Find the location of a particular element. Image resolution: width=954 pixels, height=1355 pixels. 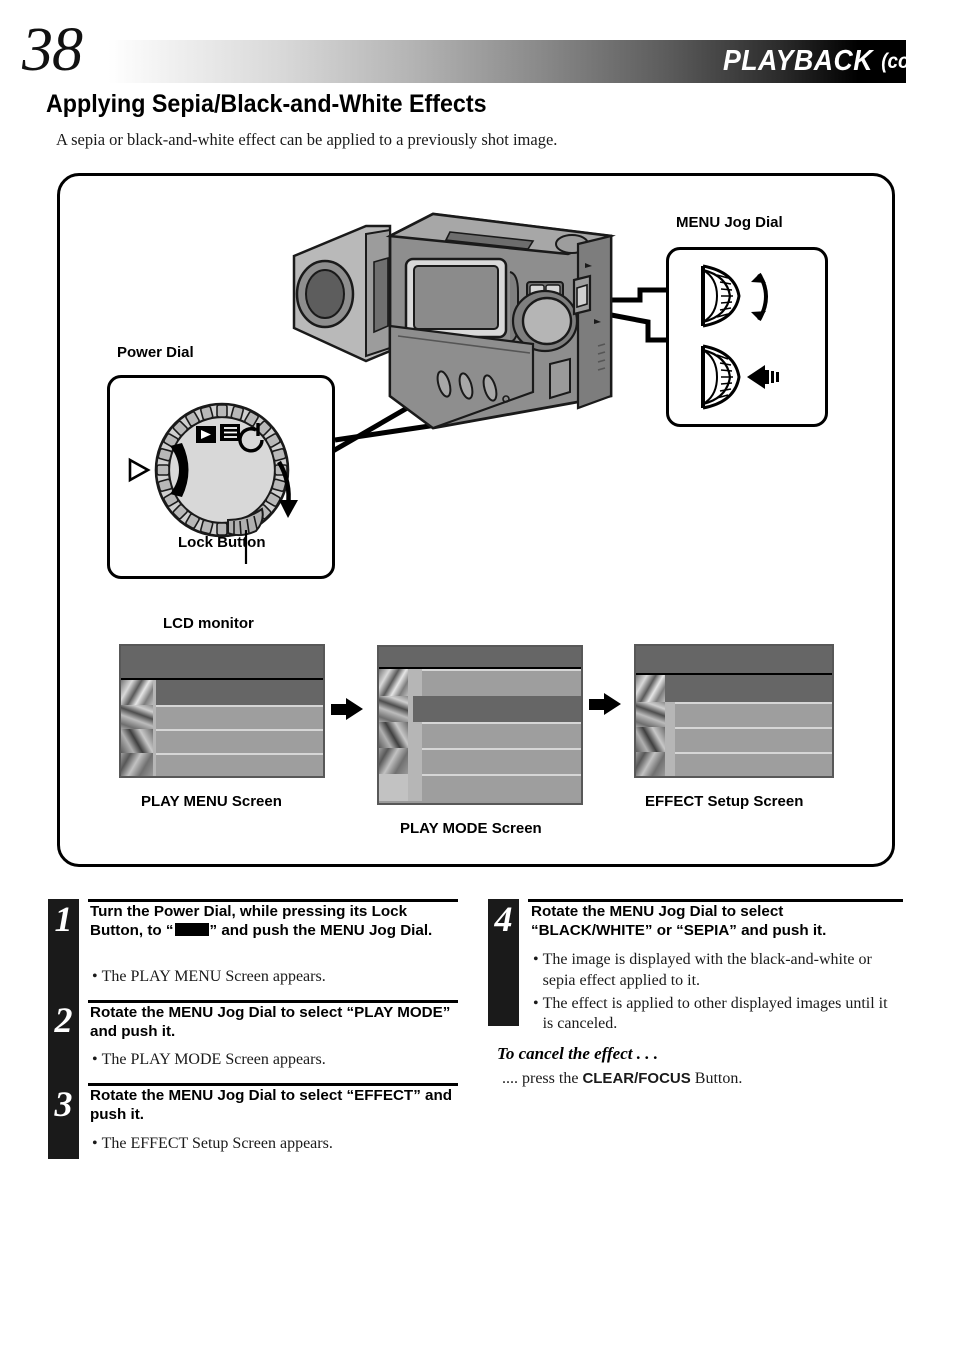

effect-setup-caption: EFFECT Setup Screen is located at coordinates (724, 801).